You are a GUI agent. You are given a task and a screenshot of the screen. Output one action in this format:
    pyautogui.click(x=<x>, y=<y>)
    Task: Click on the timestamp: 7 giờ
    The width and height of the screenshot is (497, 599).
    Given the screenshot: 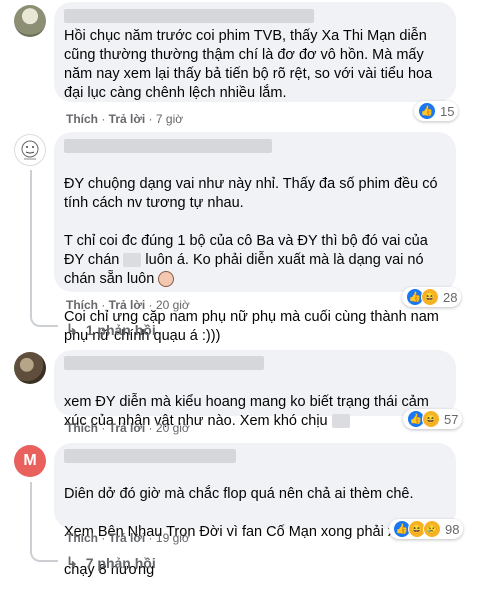 What is the action you would take?
    pyautogui.click(x=169, y=119)
    